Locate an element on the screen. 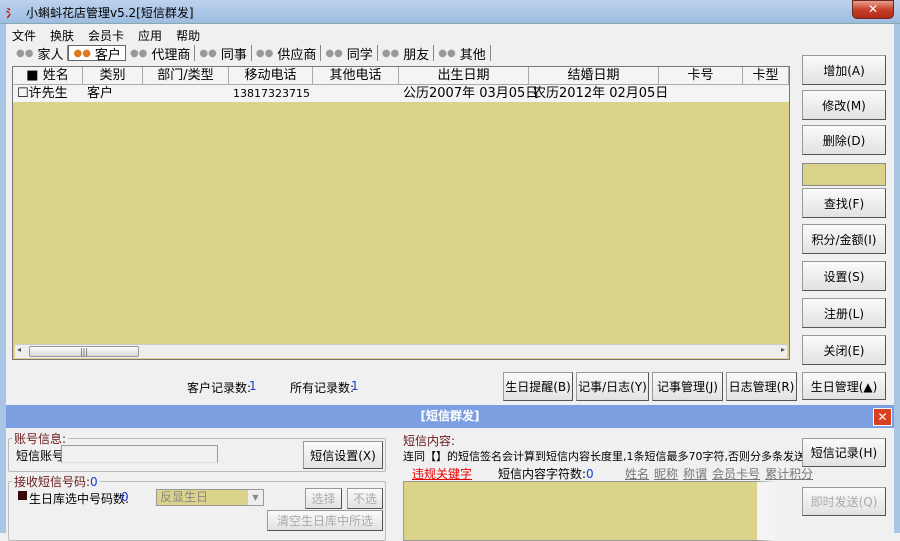 This screenshot has width=900, height=541. table-cell: 13817323715 is located at coordinates (271, 93).